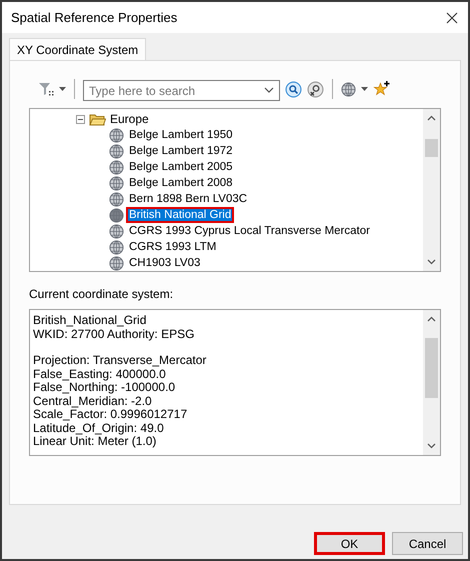 This screenshot has height=561, width=470. Describe the element at coordinates (181, 167) in the screenshot. I see `tree-item: Belge Lambert 2005` at that location.